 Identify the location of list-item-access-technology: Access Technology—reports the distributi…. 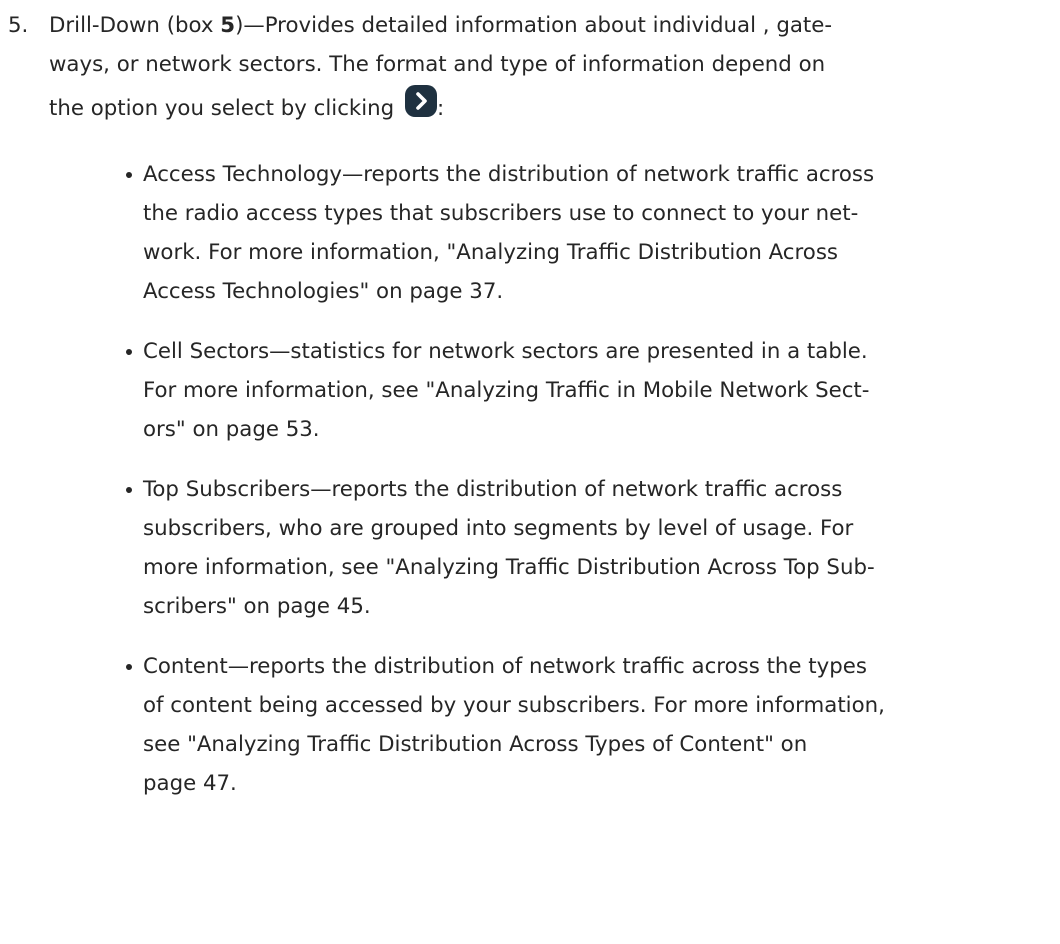
(587, 233).